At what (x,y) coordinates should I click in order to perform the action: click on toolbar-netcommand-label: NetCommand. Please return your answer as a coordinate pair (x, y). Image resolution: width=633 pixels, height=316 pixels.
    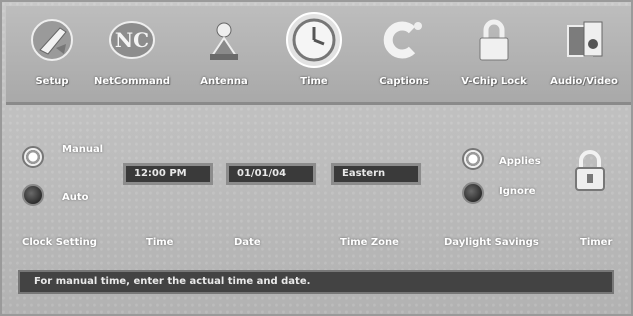
    Looking at the image, I should click on (131, 81).